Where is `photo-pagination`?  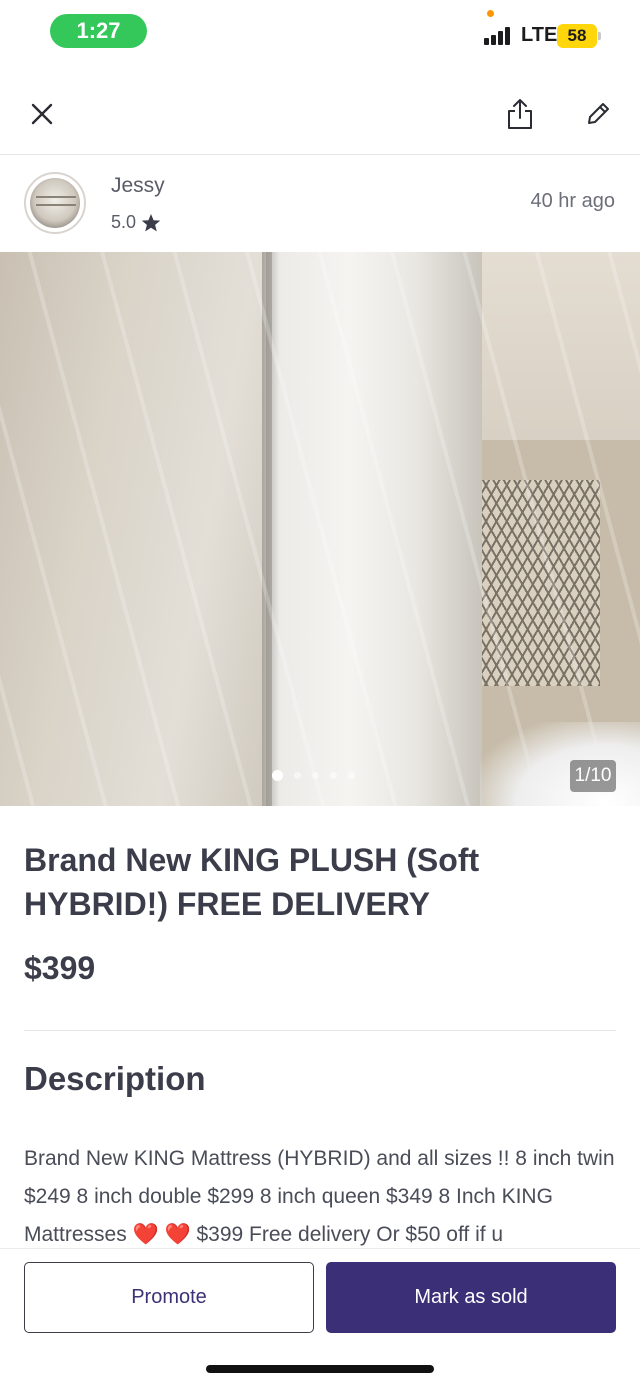 photo-pagination is located at coordinates (313, 775).